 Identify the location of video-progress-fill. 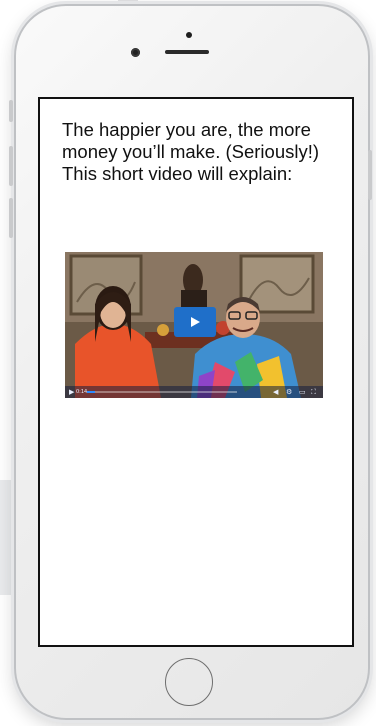
(91, 392).